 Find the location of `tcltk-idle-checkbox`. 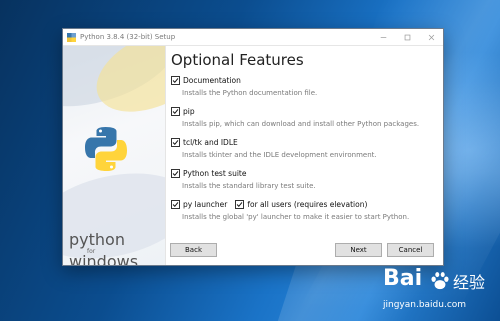

tcltk-idle-checkbox is located at coordinates (175, 142).